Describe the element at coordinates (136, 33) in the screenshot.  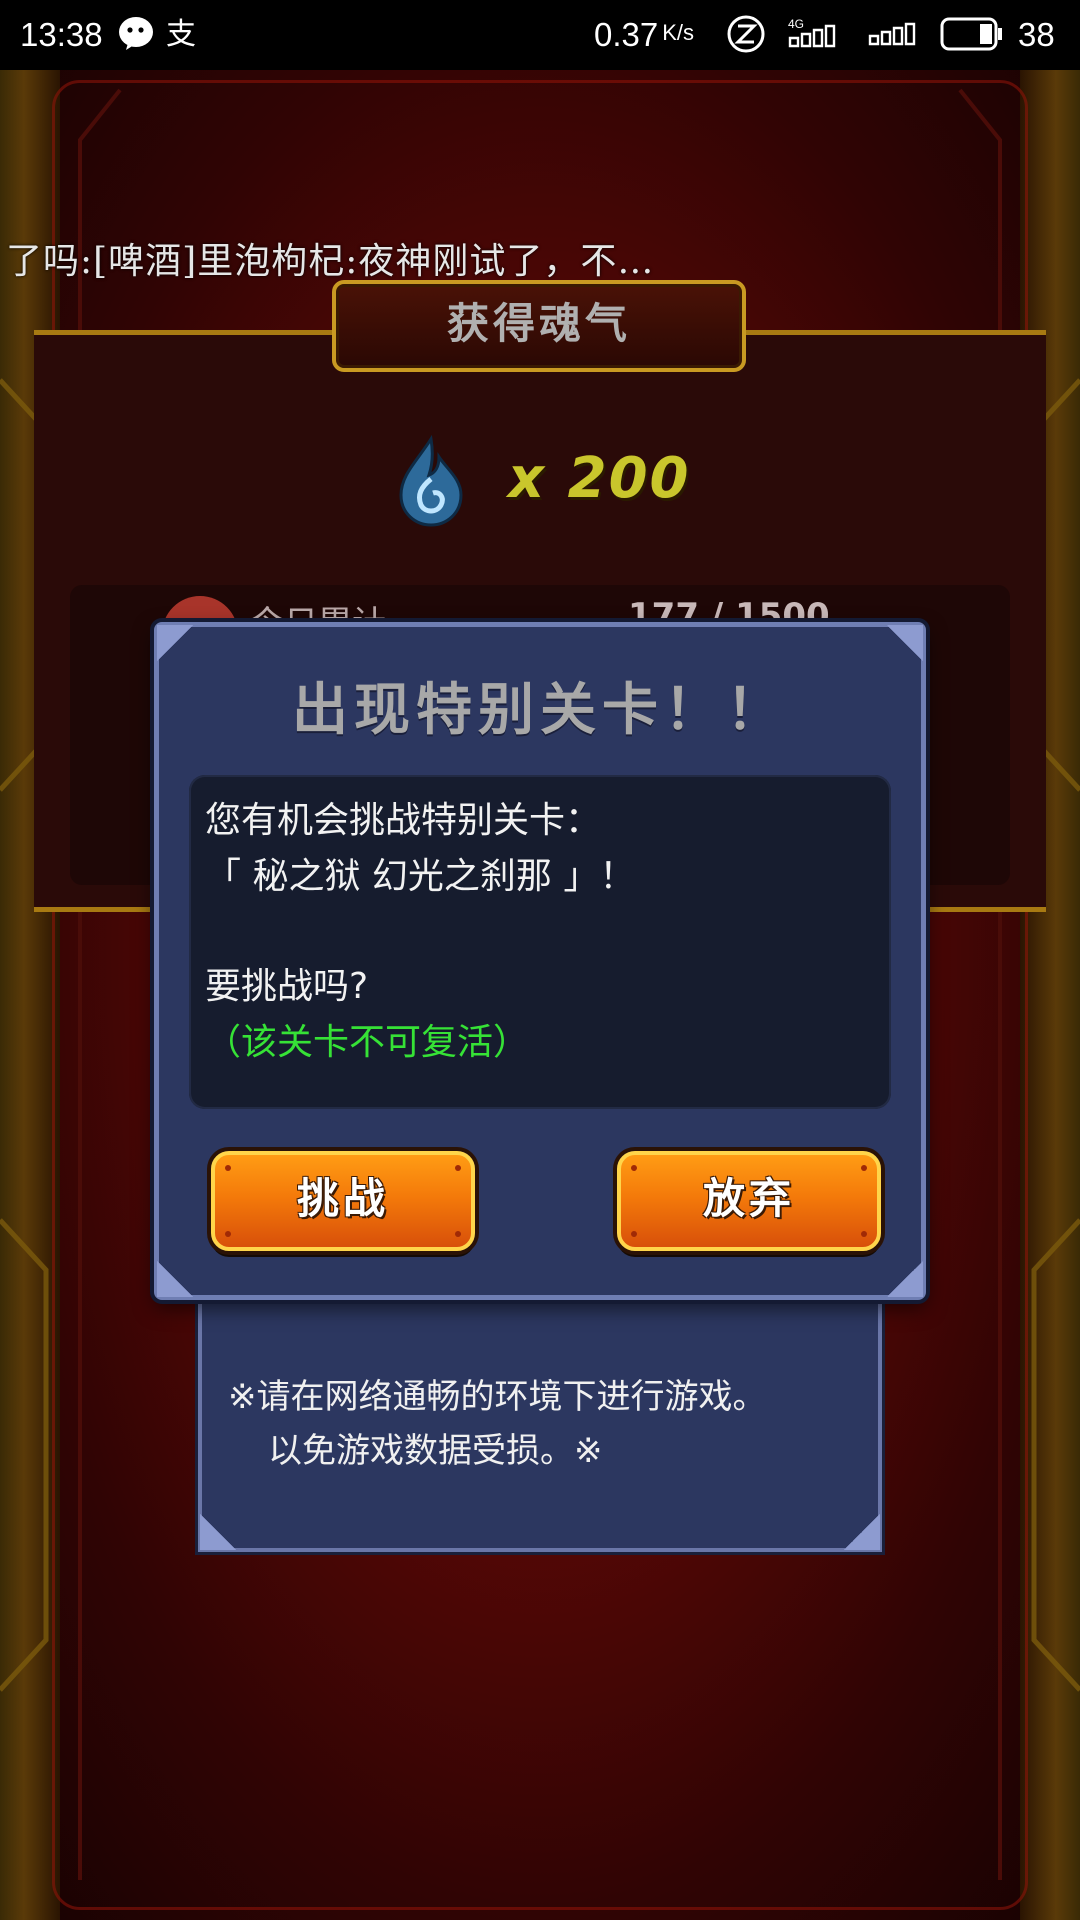
I see `wechat-icon` at that location.